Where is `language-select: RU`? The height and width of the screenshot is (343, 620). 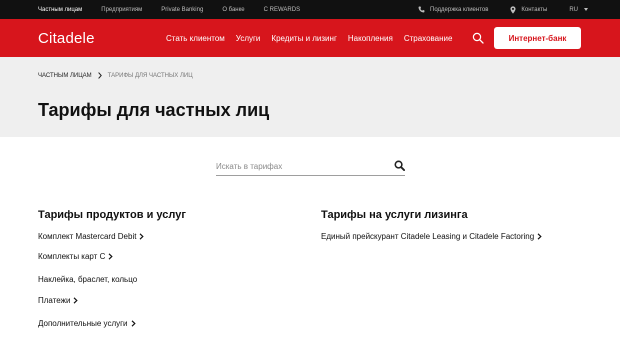 language-select: RU is located at coordinates (578, 10).